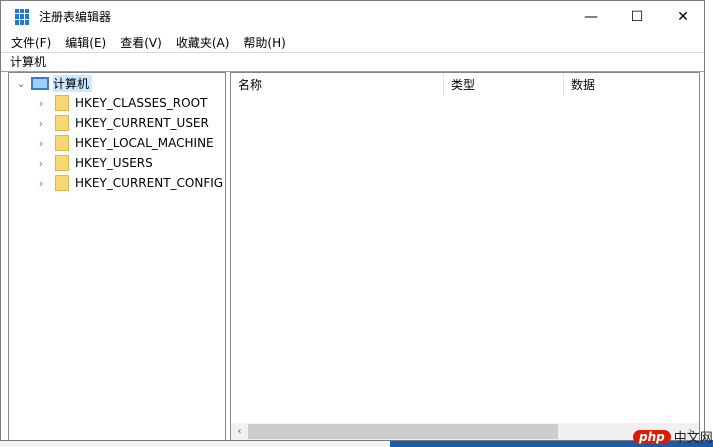 This screenshot has height=447, width=713. I want to click on menu-view: 查看(V), so click(141, 42).